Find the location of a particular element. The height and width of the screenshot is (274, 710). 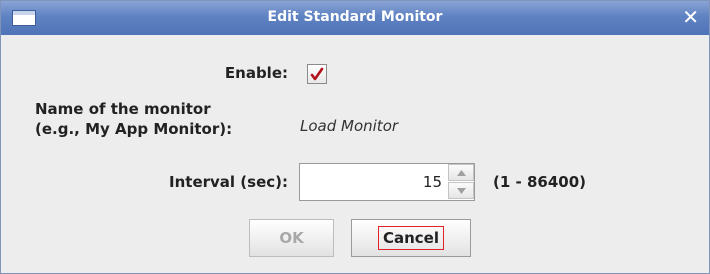

cancel-button-label: Cancel is located at coordinates (410, 238).